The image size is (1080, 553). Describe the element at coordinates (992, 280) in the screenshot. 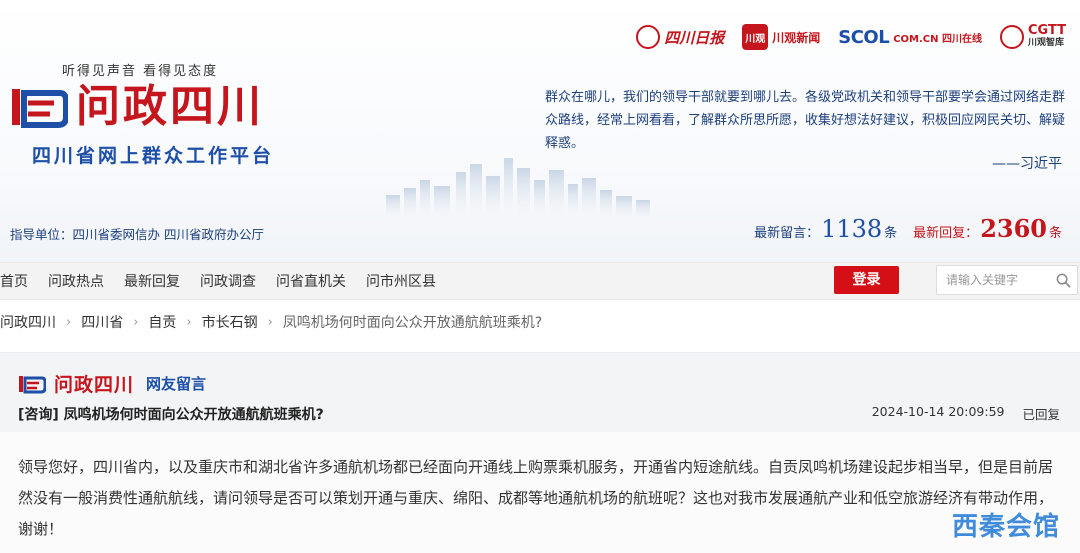

I see `search-input` at that location.